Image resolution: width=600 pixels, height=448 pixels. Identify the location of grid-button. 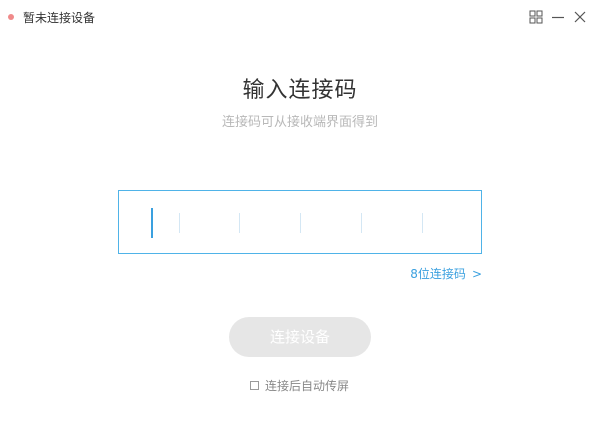
(536, 17).